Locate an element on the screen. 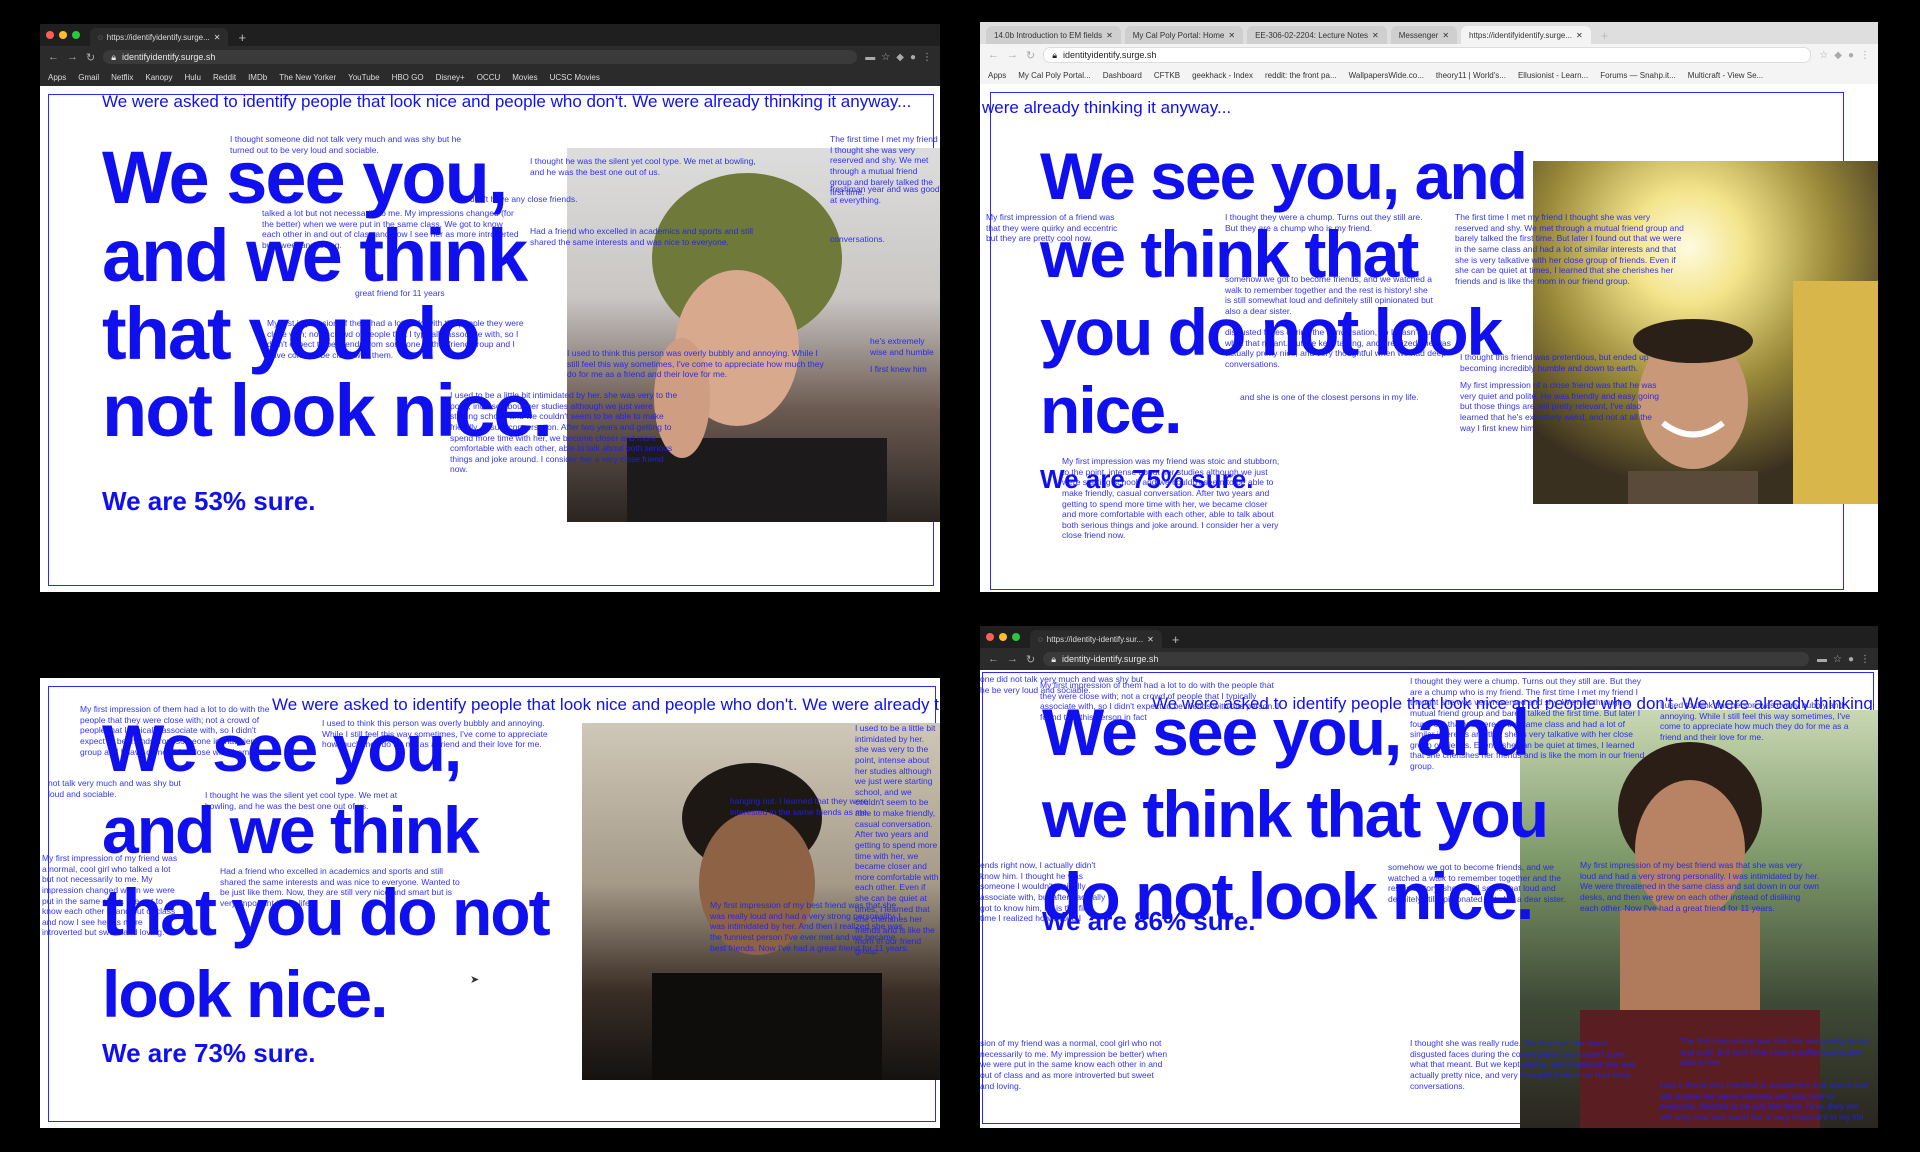  bookmark-item: Netflix is located at coordinates (122, 77).